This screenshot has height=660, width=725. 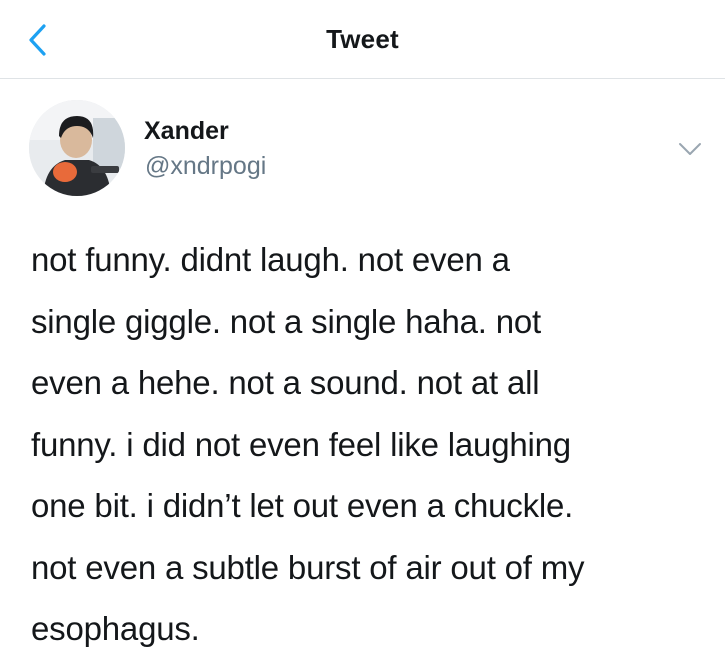 I want to click on page-title: Tweet, so click(x=362, y=39).